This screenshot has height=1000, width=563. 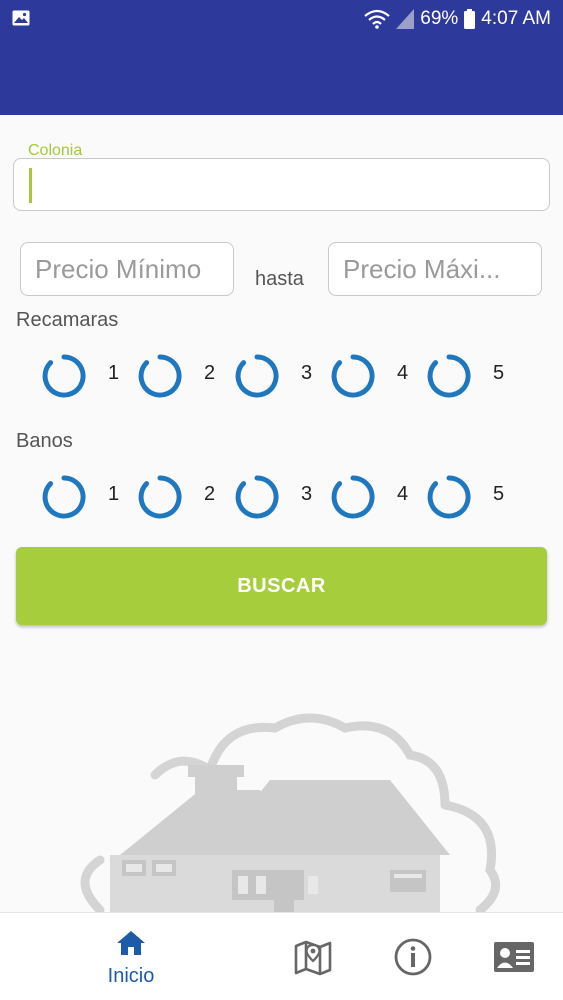 What do you see at coordinates (279, 279) in the screenshot?
I see `hasta-label: hasta` at bounding box center [279, 279].